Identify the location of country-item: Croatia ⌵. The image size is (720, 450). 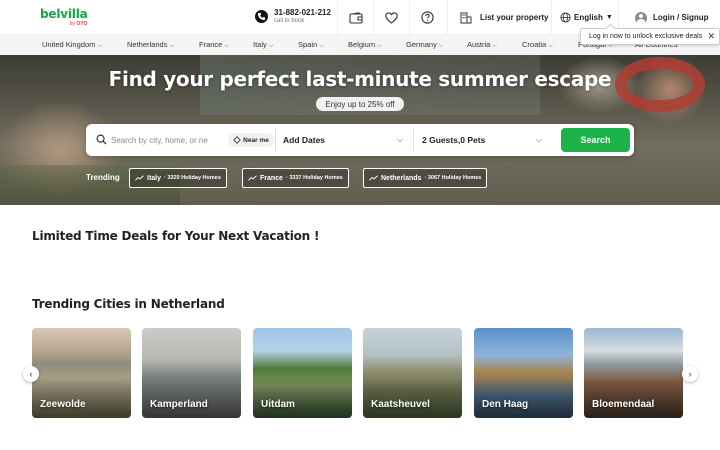
(537, 45).